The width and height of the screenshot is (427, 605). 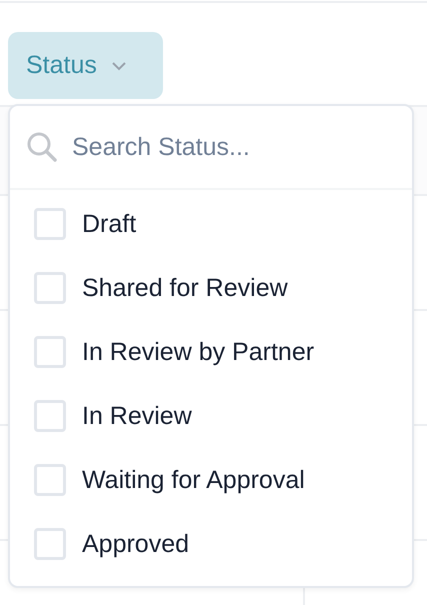 I want to click on option-label: Shared for Review, so click(x=185, y=288).